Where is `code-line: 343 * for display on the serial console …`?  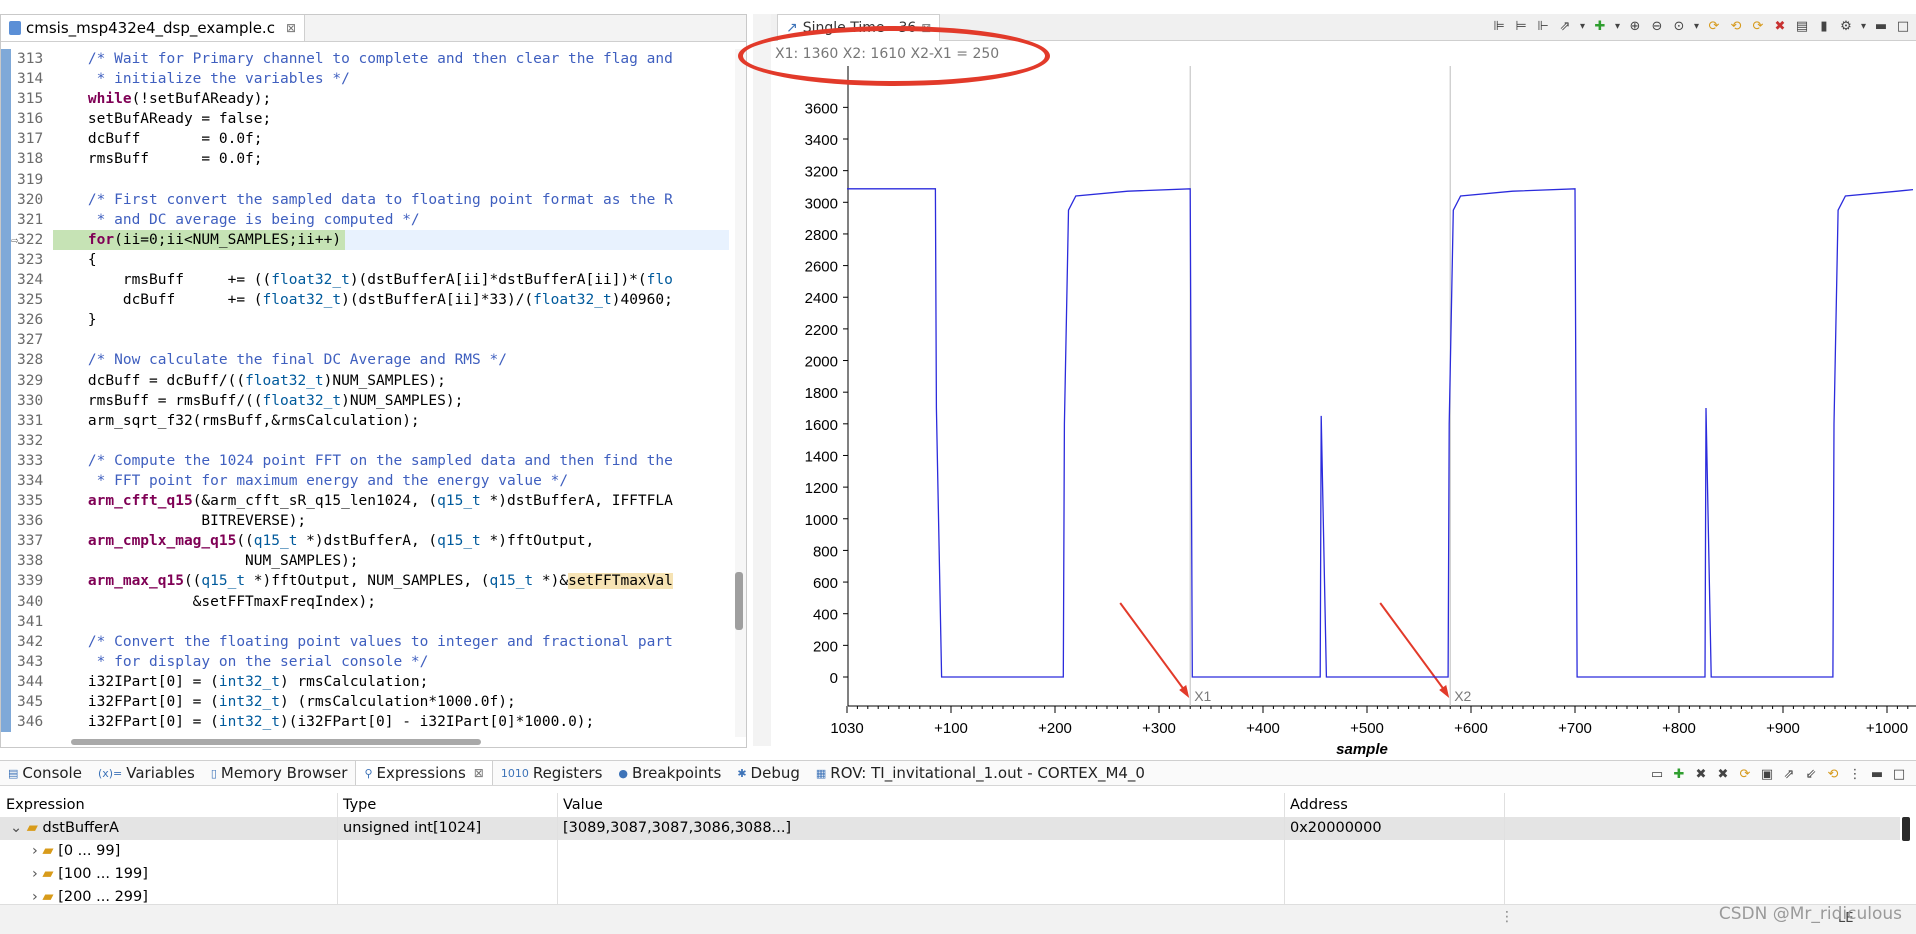
code-line: 343 * for display on the serial console … is located at coordinates (365, 661).